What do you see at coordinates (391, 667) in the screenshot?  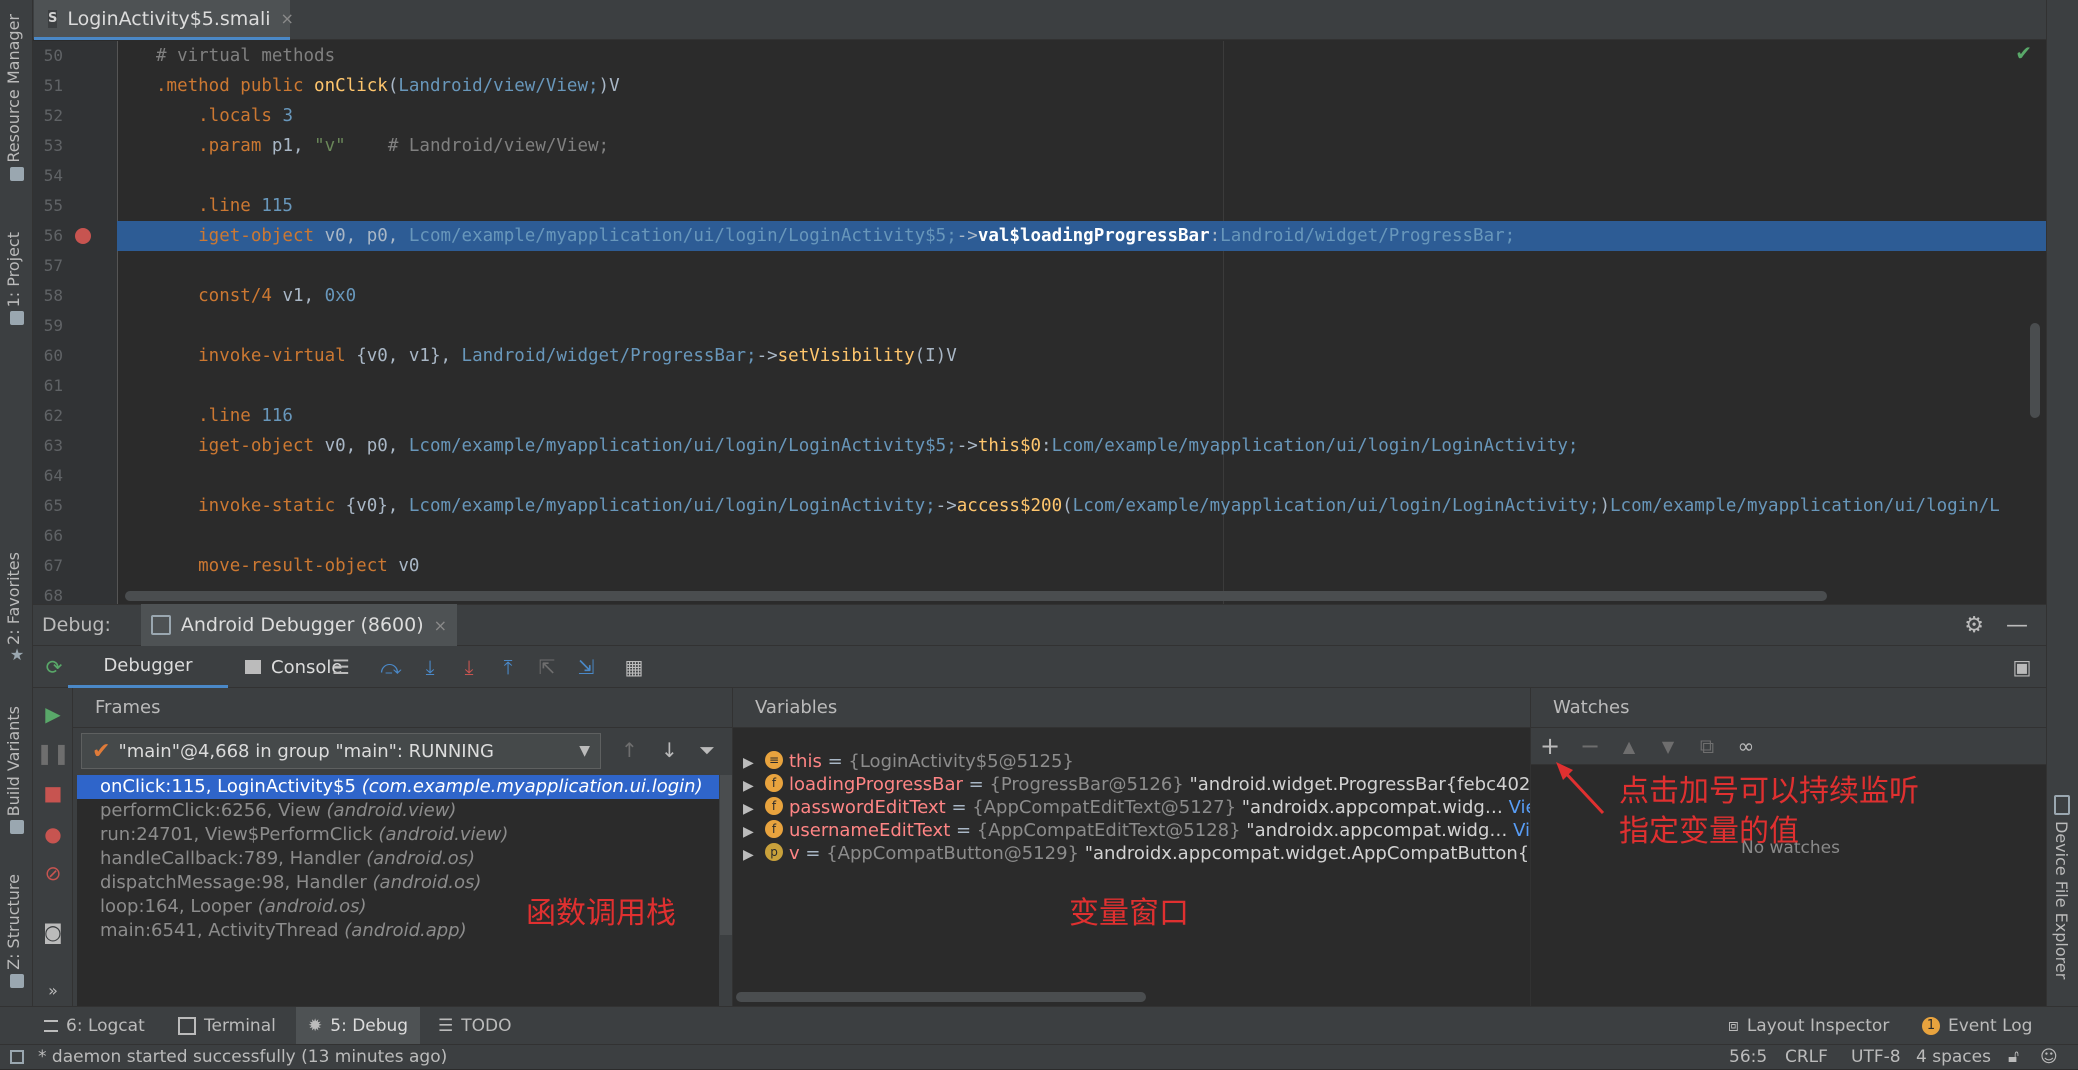 I see `step-over-icon: ⤼` at bounding box center [391, 667].